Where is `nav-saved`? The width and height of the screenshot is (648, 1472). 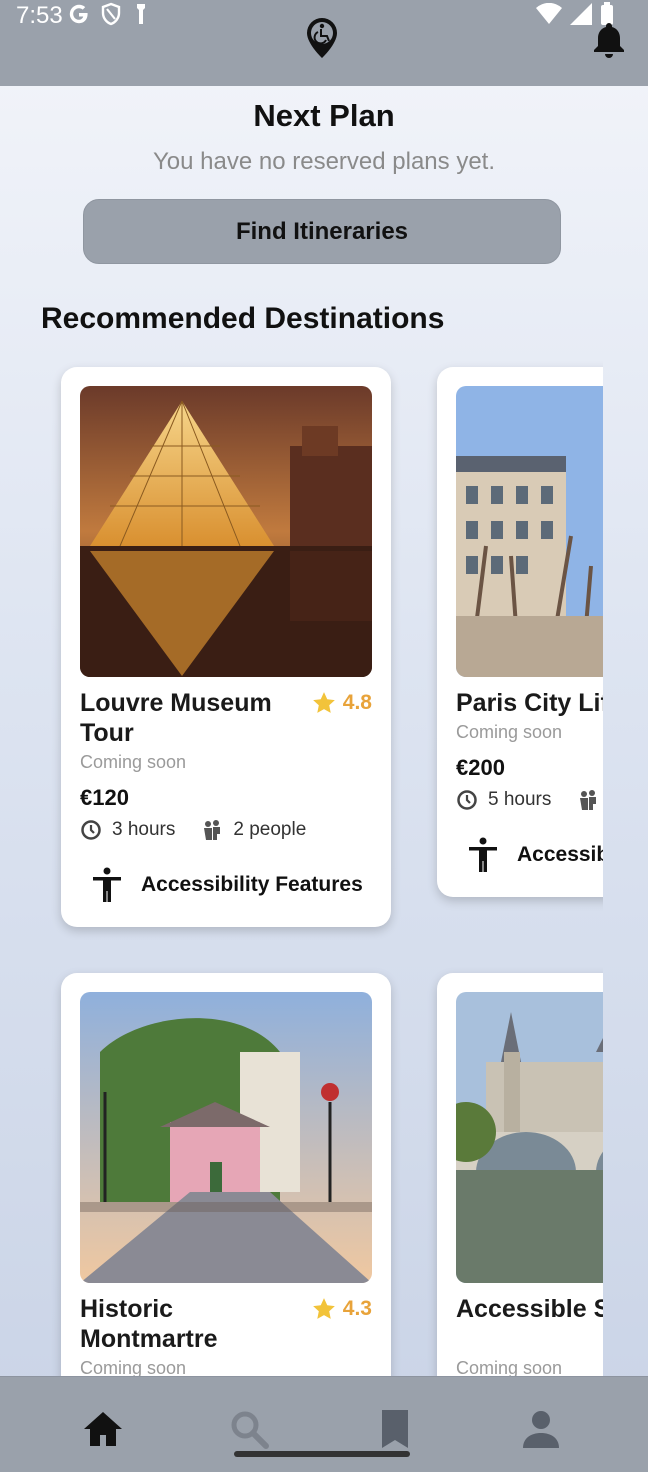 nav-saved is located at coordinates (395, 1429).